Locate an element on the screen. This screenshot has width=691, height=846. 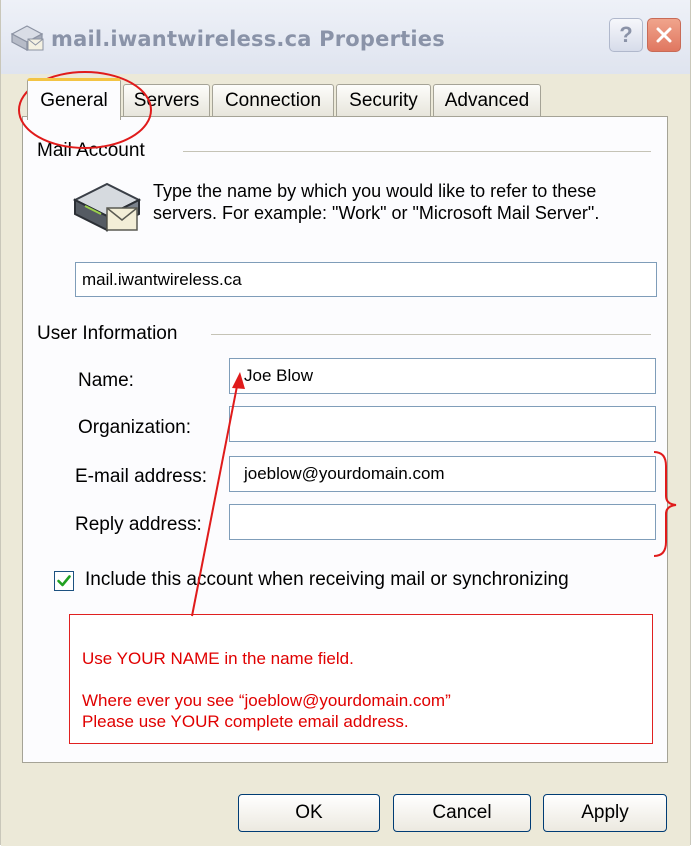
name-input: Joe Blow is located at coordinates (442, 376).